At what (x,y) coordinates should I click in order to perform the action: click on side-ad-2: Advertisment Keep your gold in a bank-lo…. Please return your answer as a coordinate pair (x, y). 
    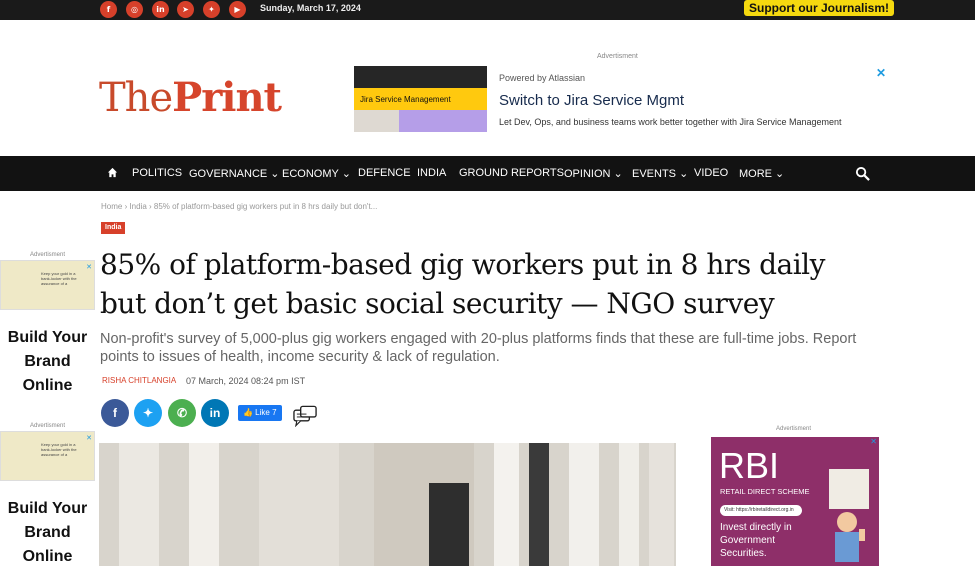
    Looking at the image, I should click on (47, 496).